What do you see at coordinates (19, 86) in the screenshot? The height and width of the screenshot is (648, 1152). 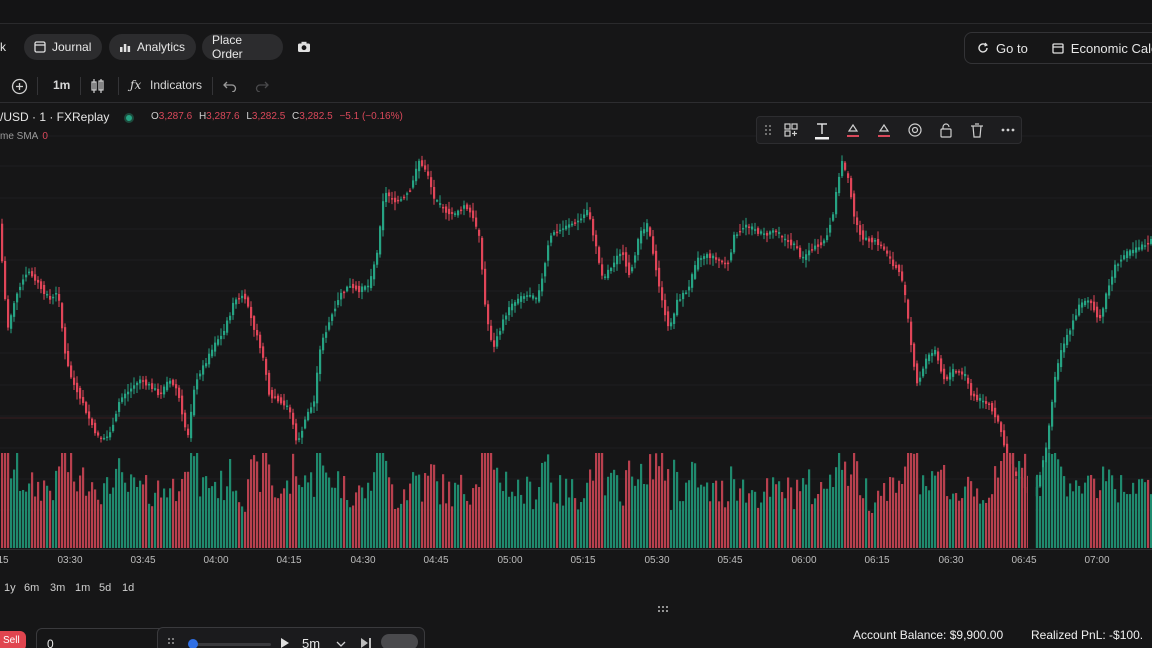 I see `add-symbol-icon` at bounding box center [19, 86].